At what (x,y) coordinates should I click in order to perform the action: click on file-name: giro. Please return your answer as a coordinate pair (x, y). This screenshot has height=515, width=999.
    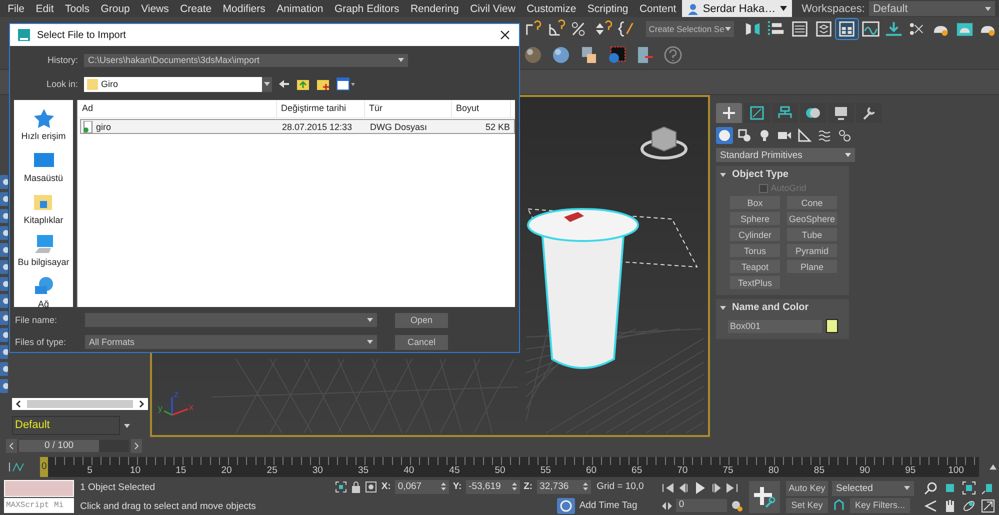
    Looking at the image, I should click on (104, 127).